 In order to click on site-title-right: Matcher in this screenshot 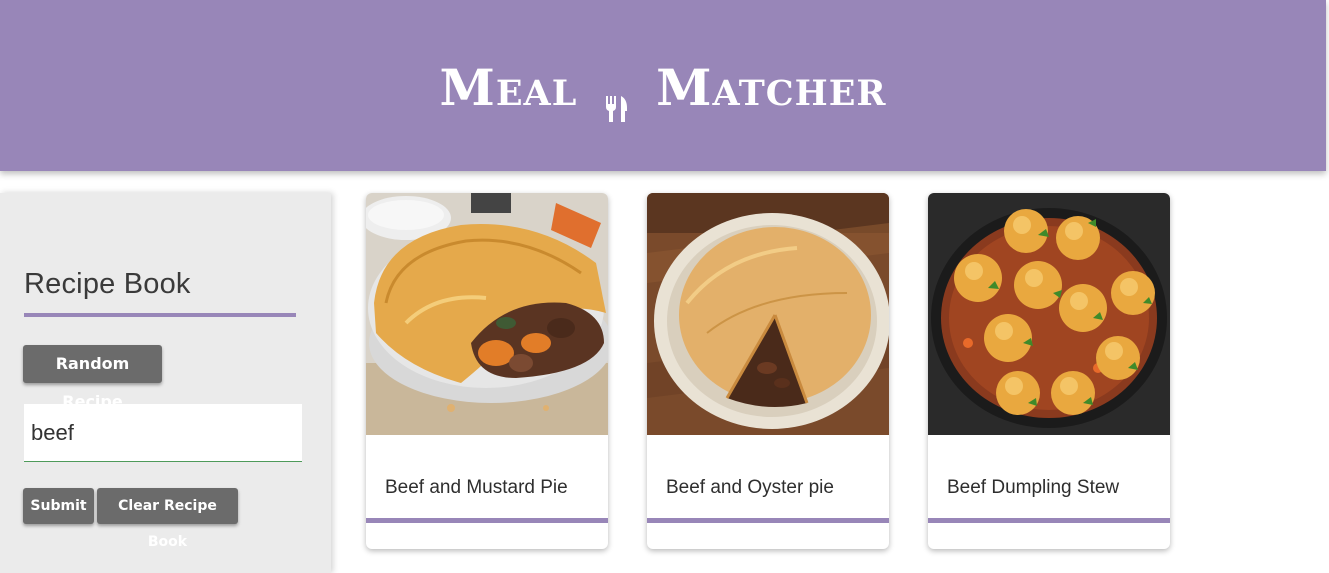, I will do `click(771, 87)`.